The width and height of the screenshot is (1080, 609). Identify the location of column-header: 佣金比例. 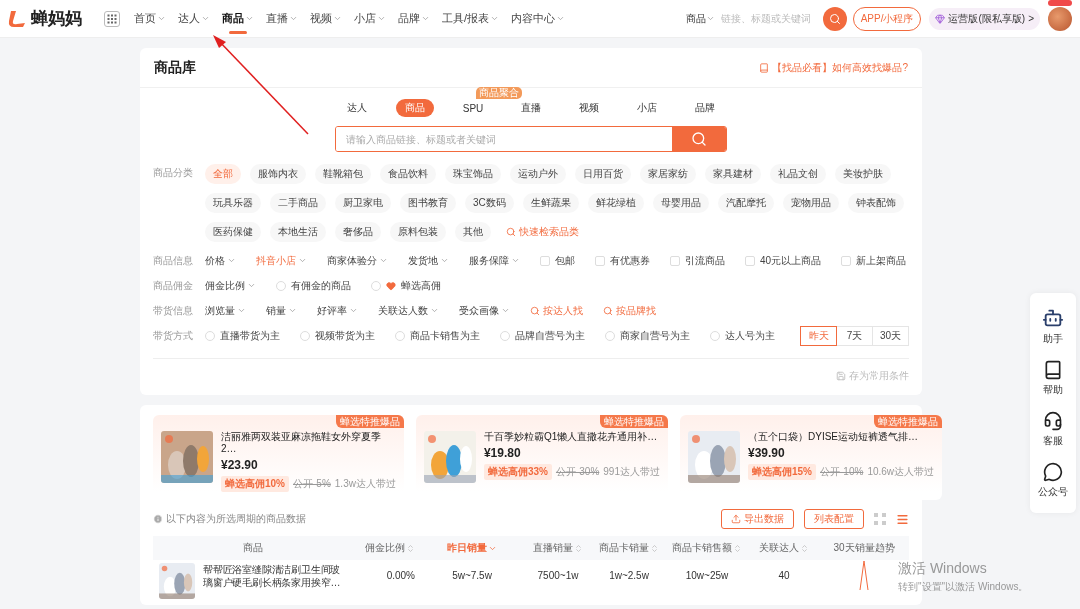
(387, 548).